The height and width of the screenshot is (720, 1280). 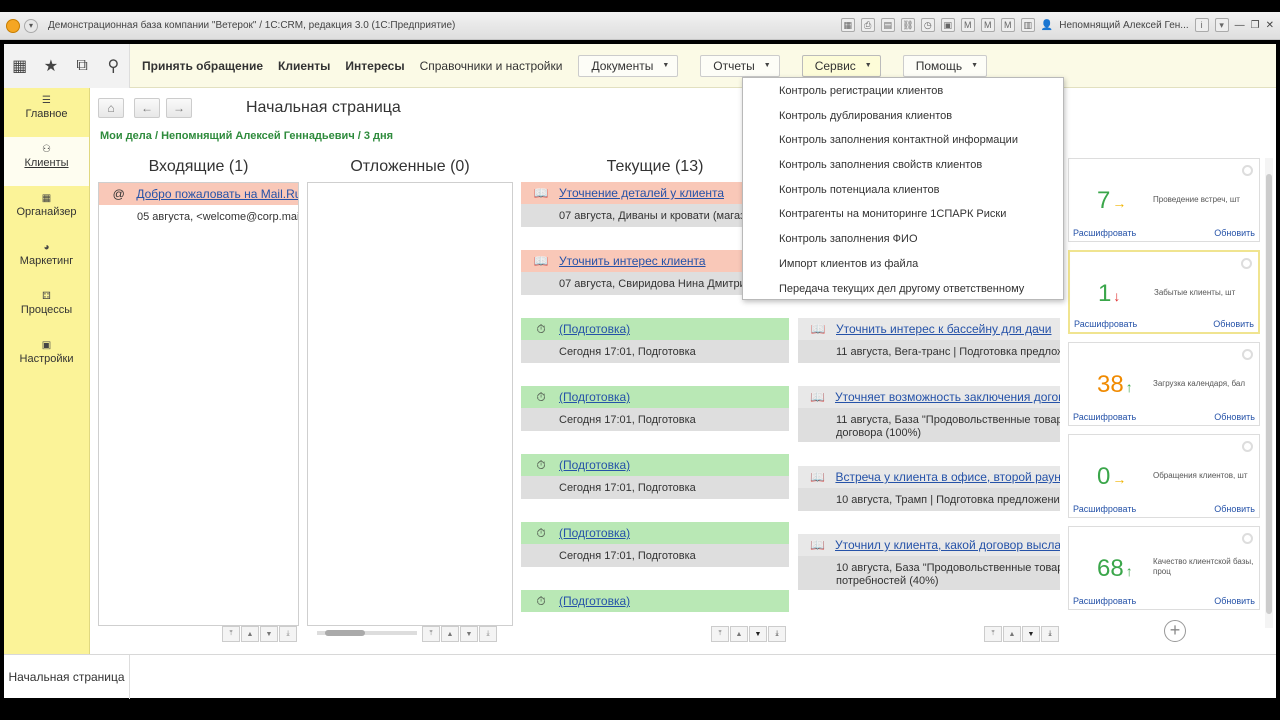 I want to click on card-link: Уточнить интерес клиента, so click(x=632, y=261).